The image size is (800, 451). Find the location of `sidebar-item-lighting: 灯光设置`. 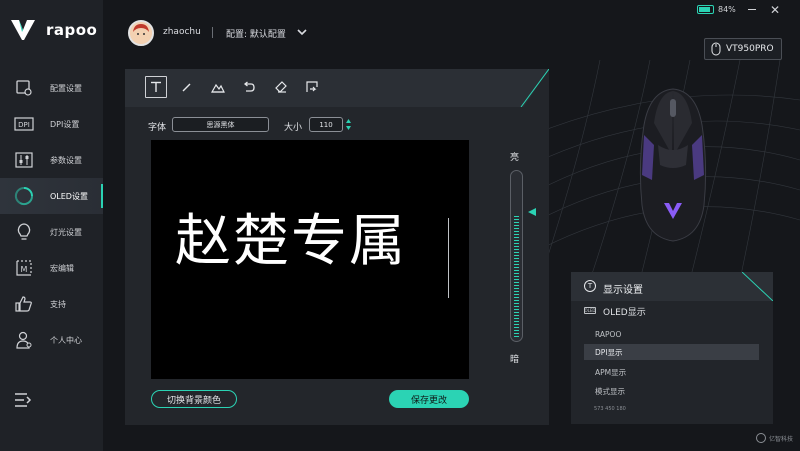

sidebar-item-lighting: 灯光设置 is located at coordinates (51, 232).